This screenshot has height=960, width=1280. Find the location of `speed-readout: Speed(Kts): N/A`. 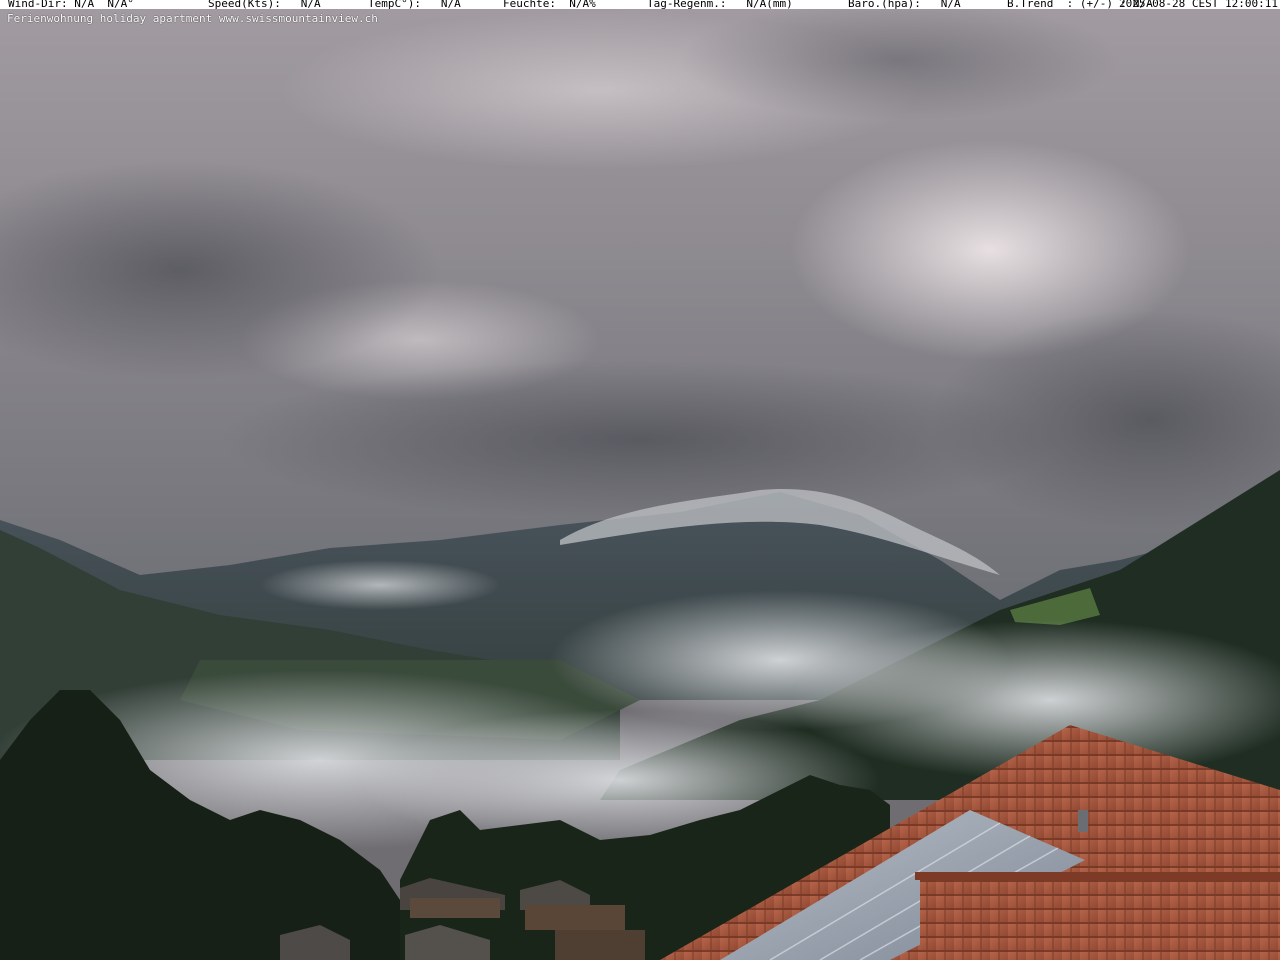

speed-readout: Speed(Kts): N/A is located at coordinates (264, 4).